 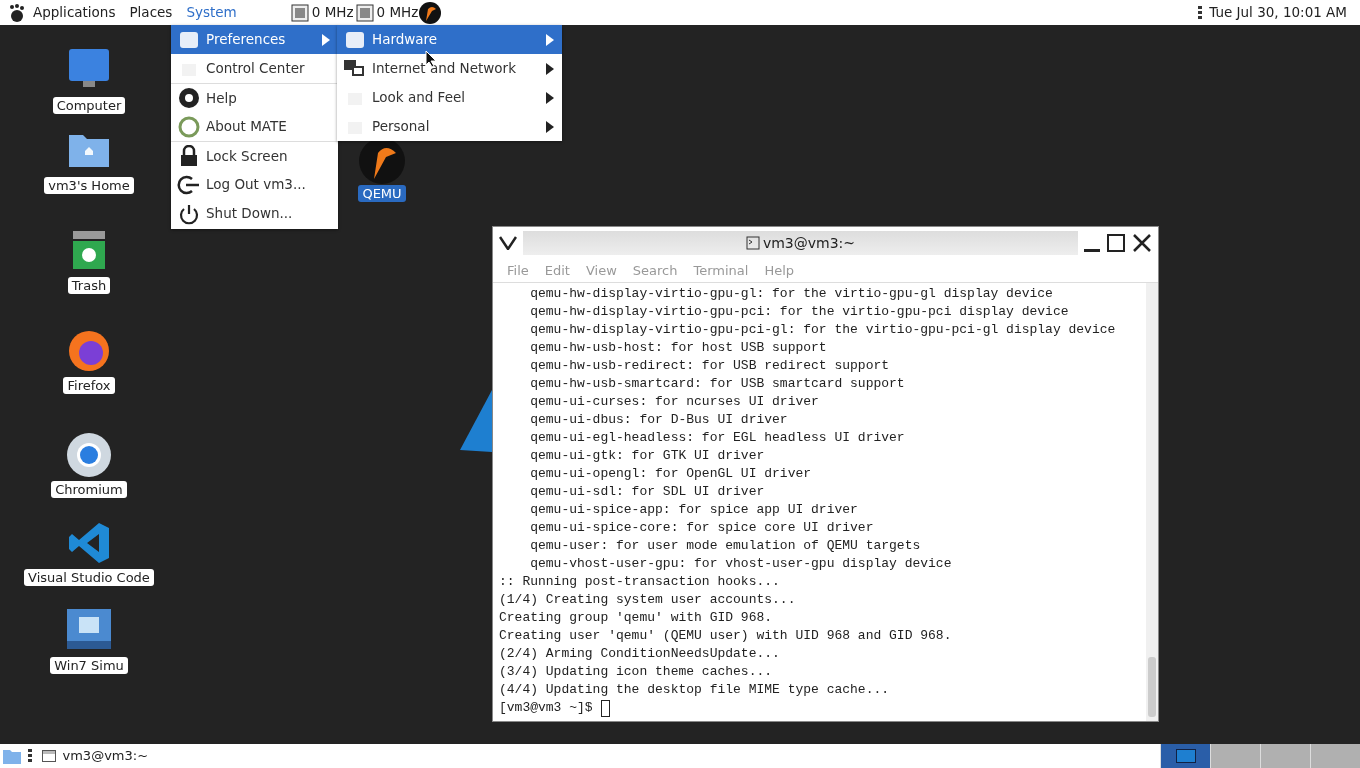 I want to click on mate-logo-icon, so click(x=189, y=126).